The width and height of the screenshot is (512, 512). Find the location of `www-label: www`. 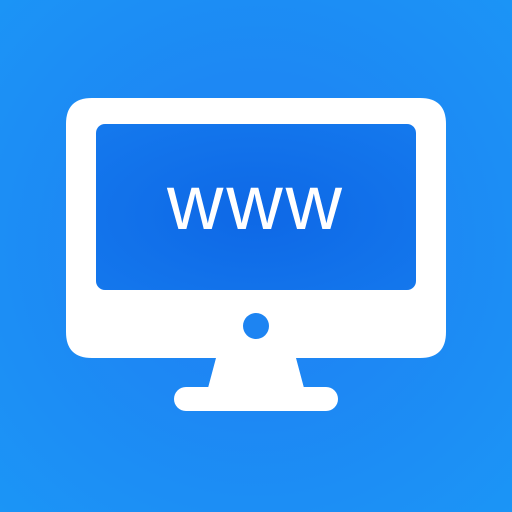

www-label: www is located at coordinates (256, 202).